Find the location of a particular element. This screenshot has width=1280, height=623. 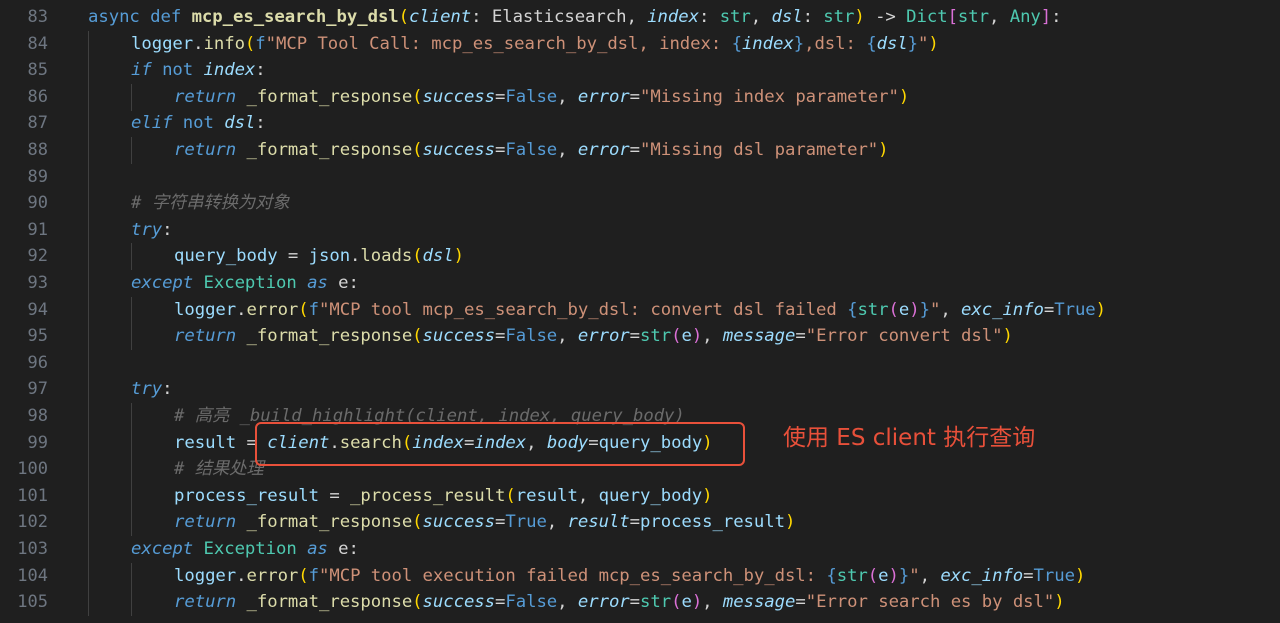

code-token: "Missing dsl parameter" is located at coordinates (759, 150).